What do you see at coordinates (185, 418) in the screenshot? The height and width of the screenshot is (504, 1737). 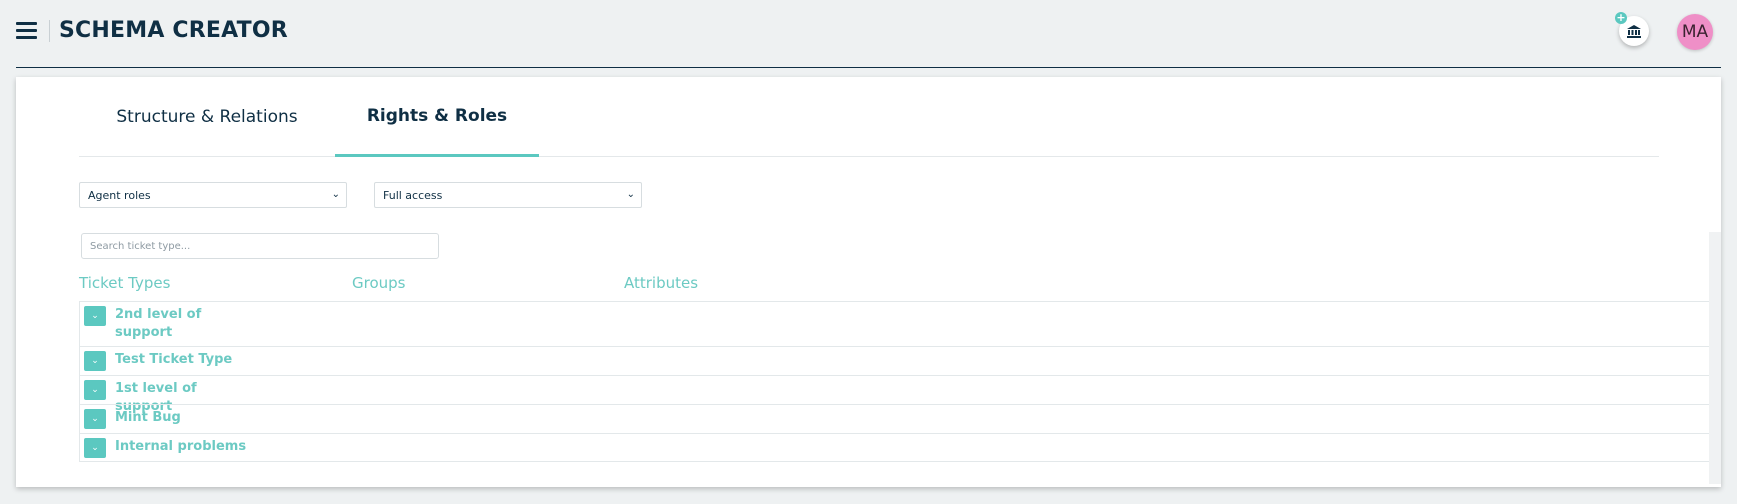 I see `ticket-type-label: Mint Bug` at bounding box center [185, 418].